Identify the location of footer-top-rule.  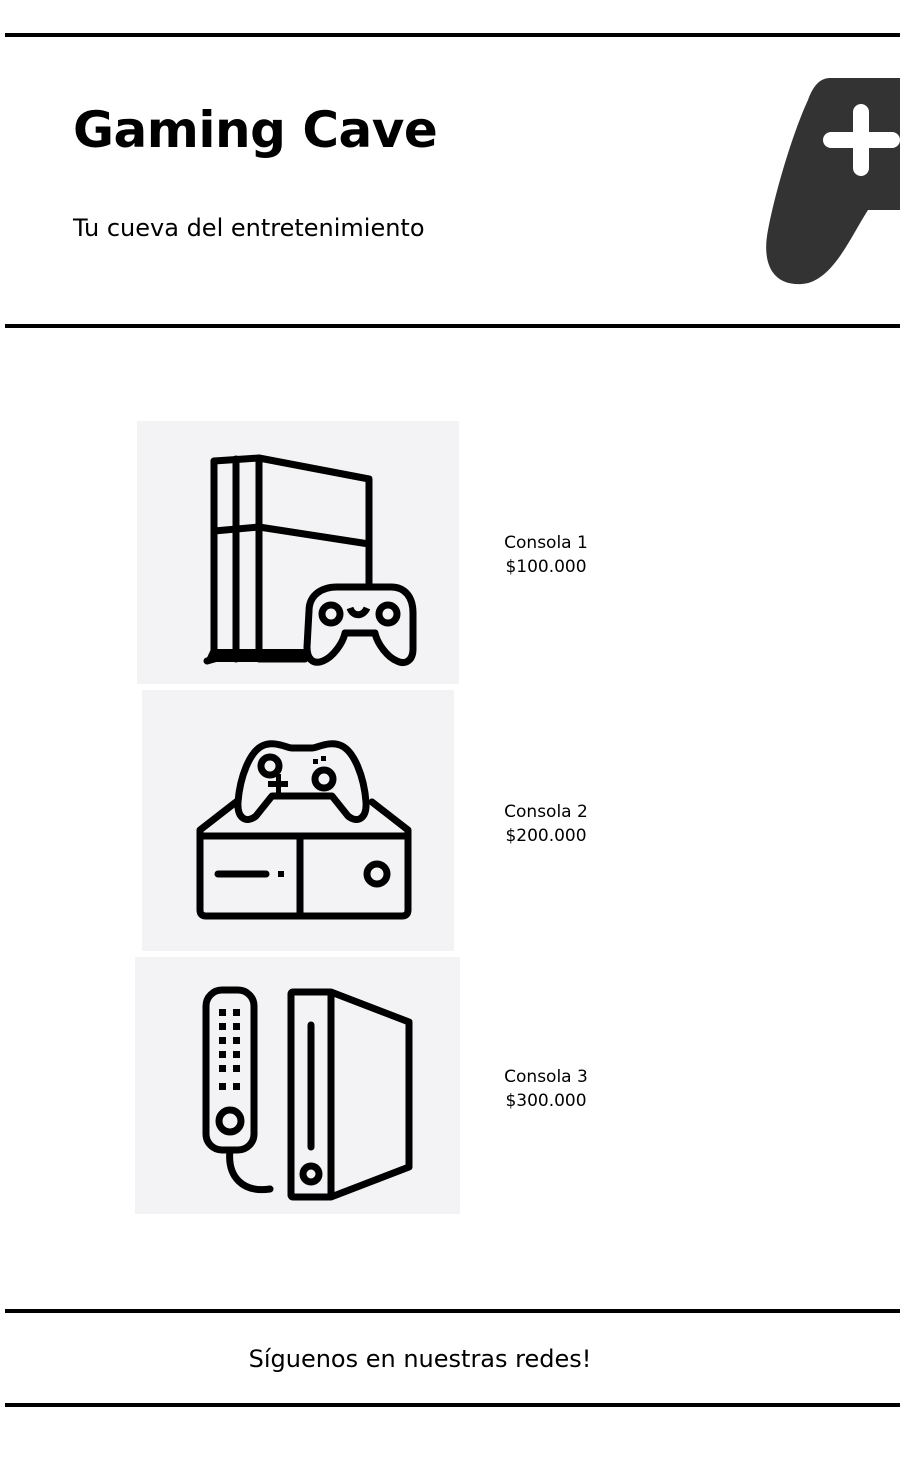
(452, 1311).